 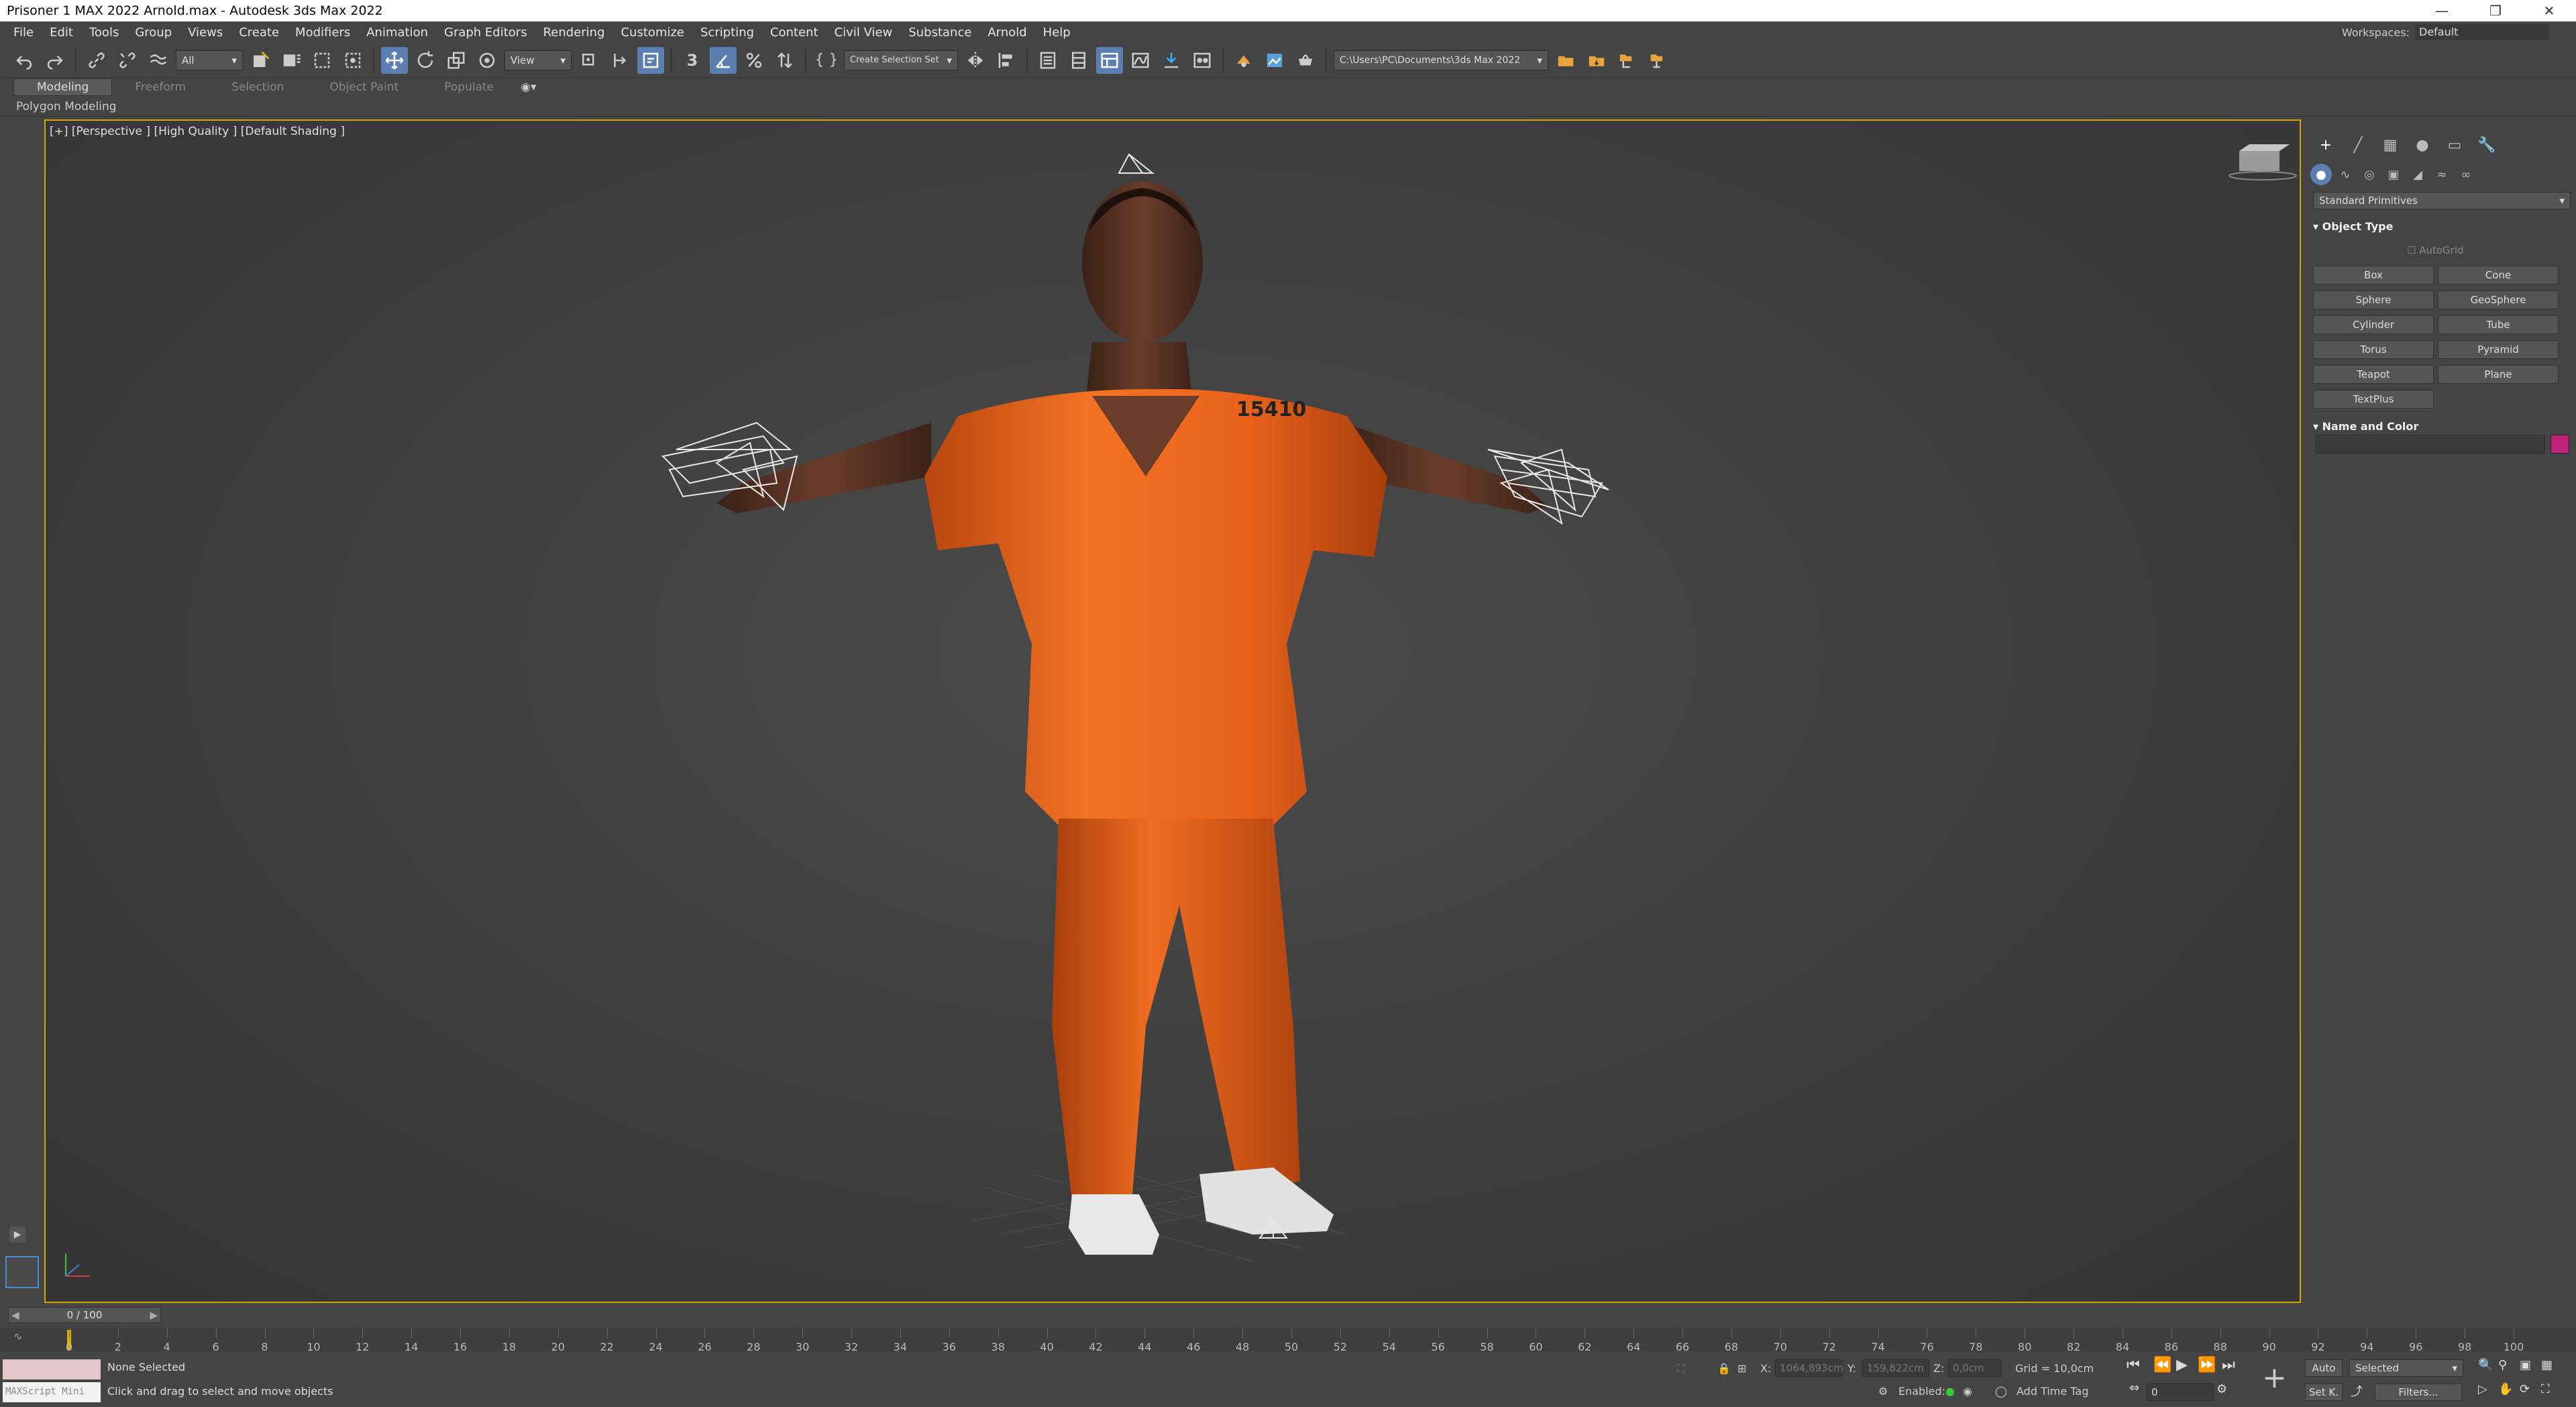 I want to click on named-selection-set-dropdown: Create Selection Set ▾, so click(x=901, y=60).